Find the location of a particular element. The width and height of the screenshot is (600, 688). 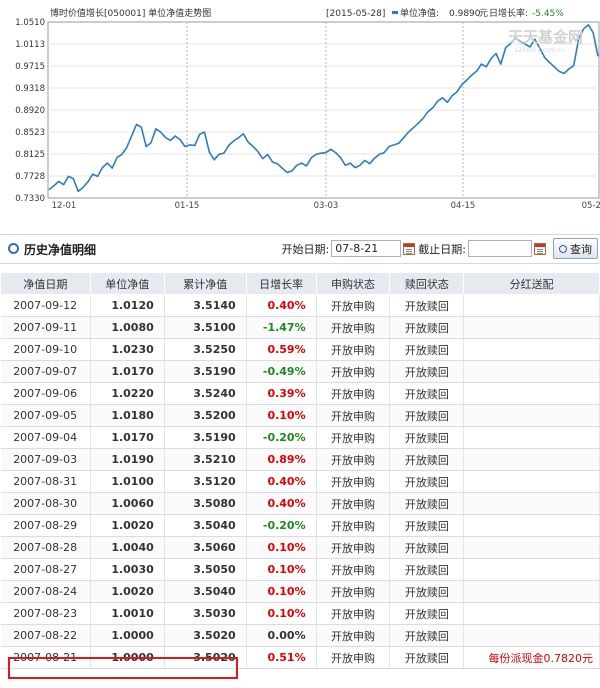

row-unit-nav: 1.0230 is located at coordinates (127, 349).